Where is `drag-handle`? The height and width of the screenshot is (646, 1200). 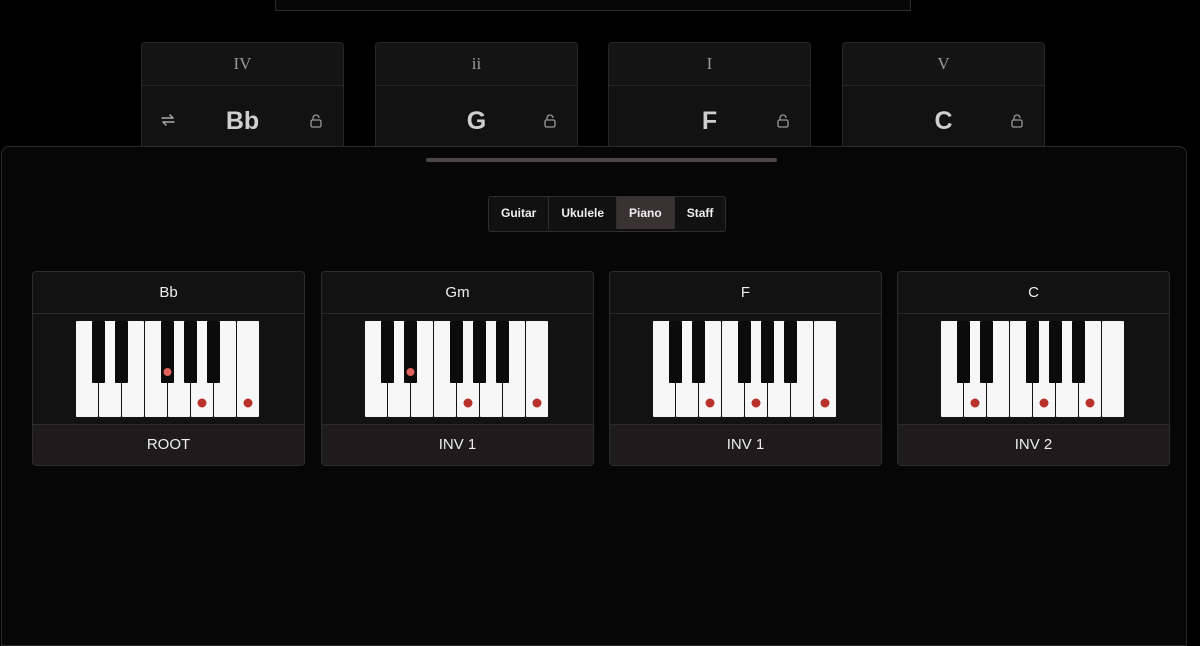
drag-handle is located at coordinates (601, 160).